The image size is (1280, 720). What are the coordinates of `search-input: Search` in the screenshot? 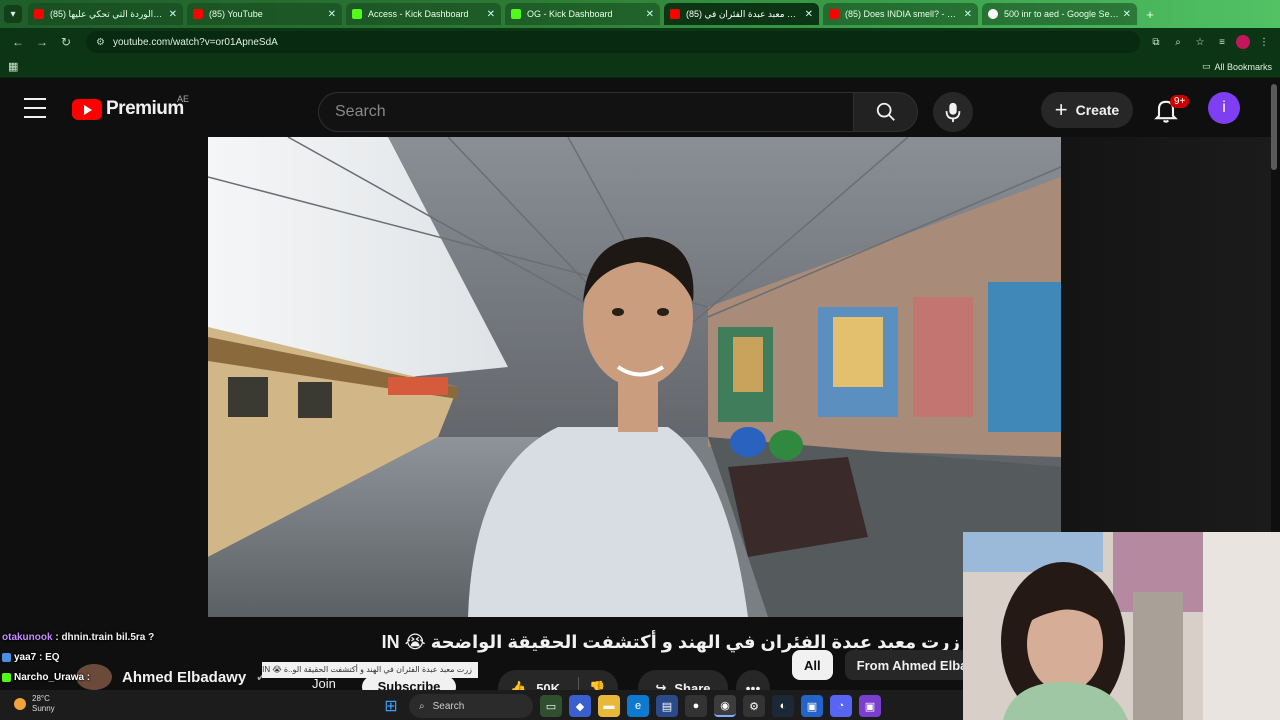 It's located at (586, 112).